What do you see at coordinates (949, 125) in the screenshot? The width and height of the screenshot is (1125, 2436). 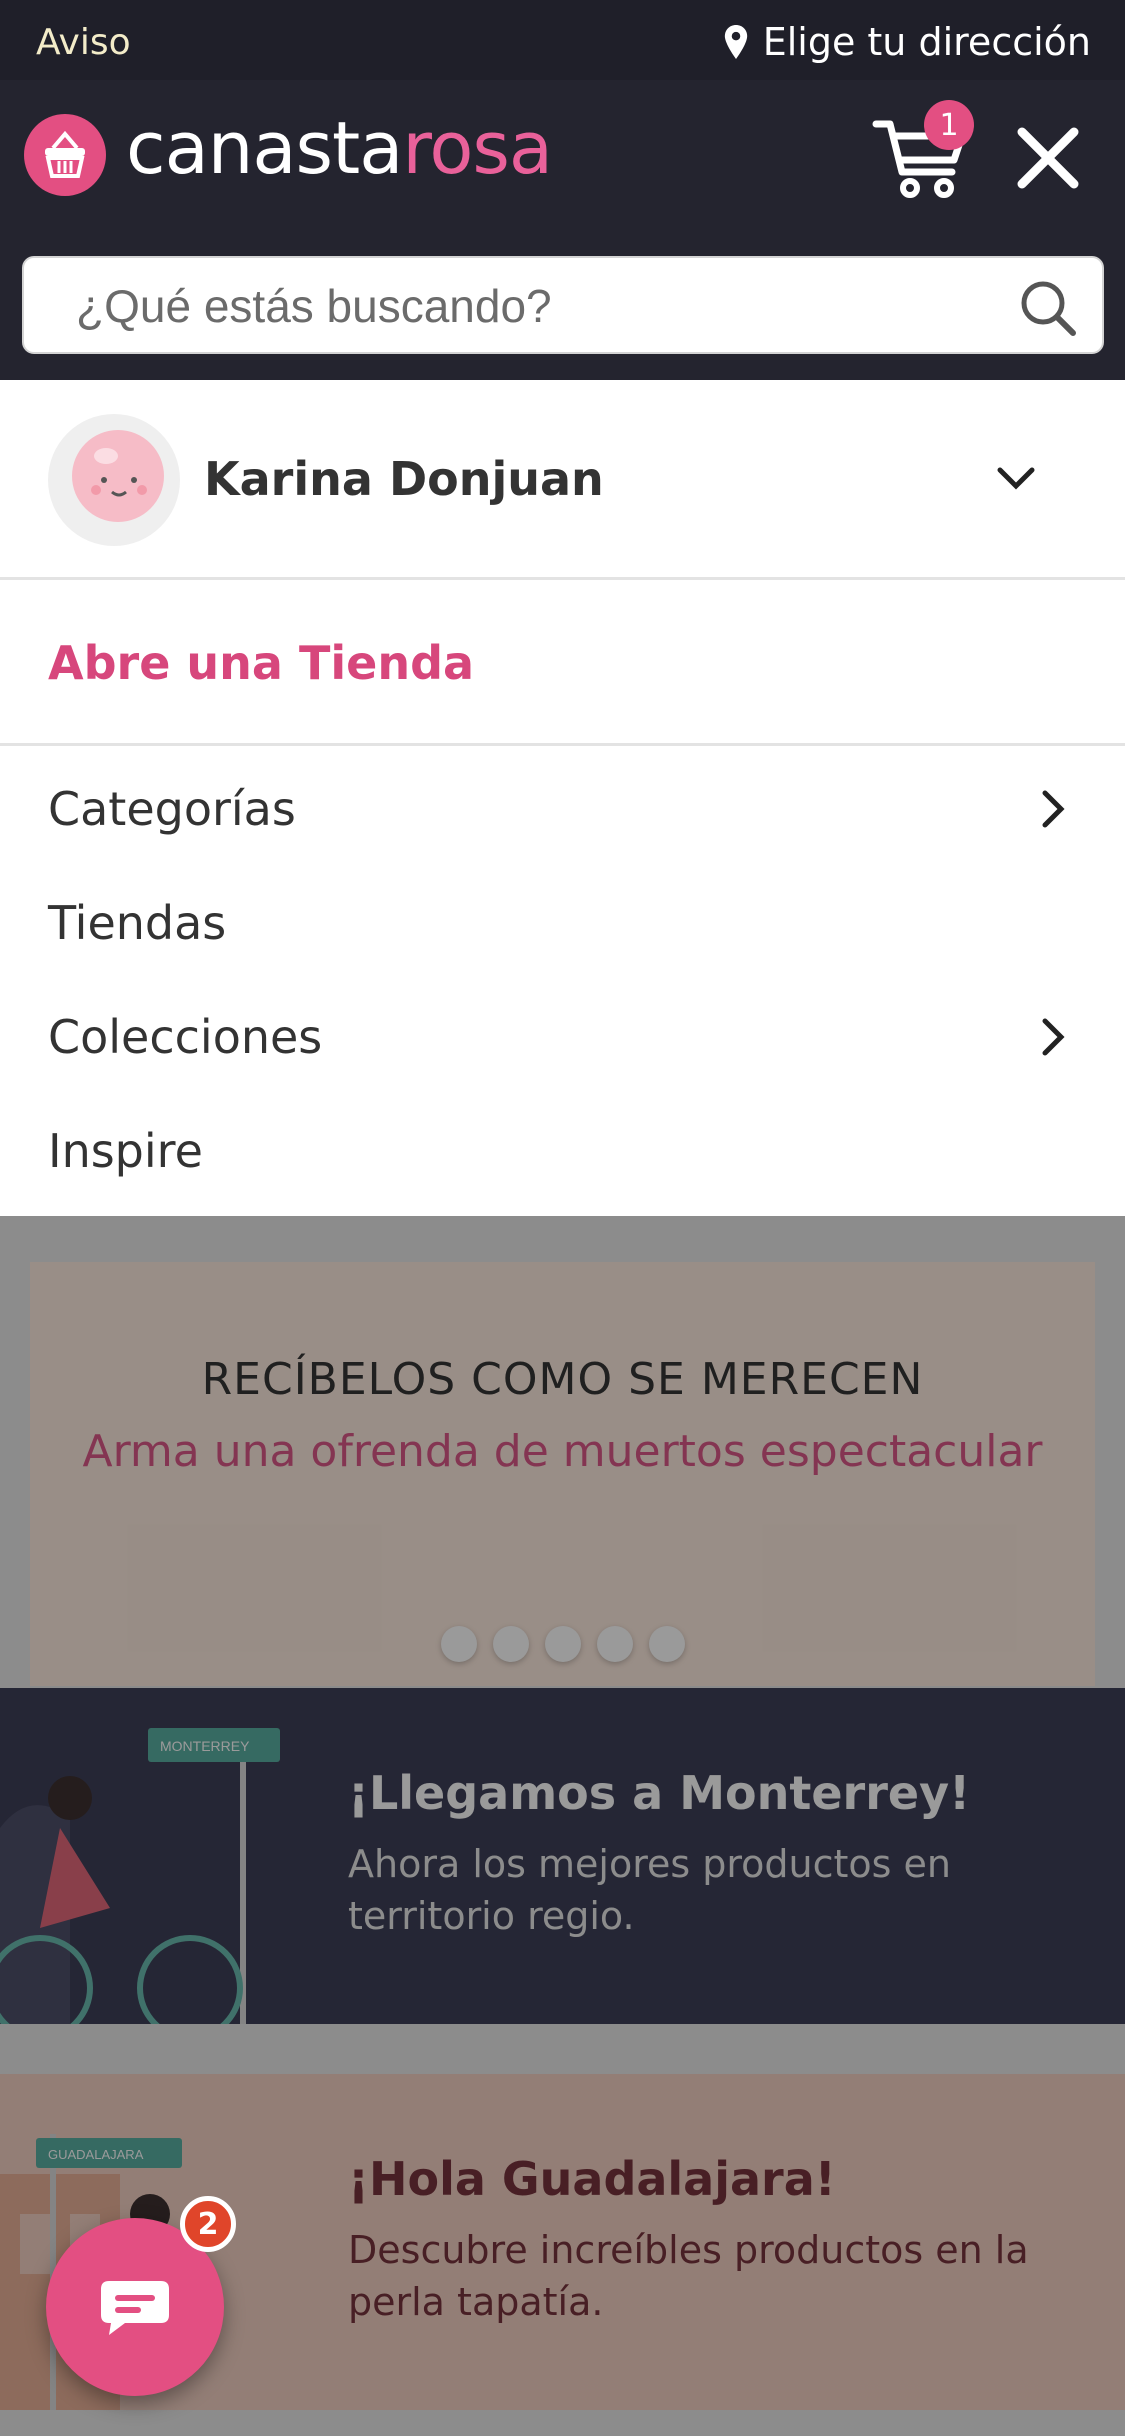 I see `cart-count-badge: 1` at bounding box center [949, 125].